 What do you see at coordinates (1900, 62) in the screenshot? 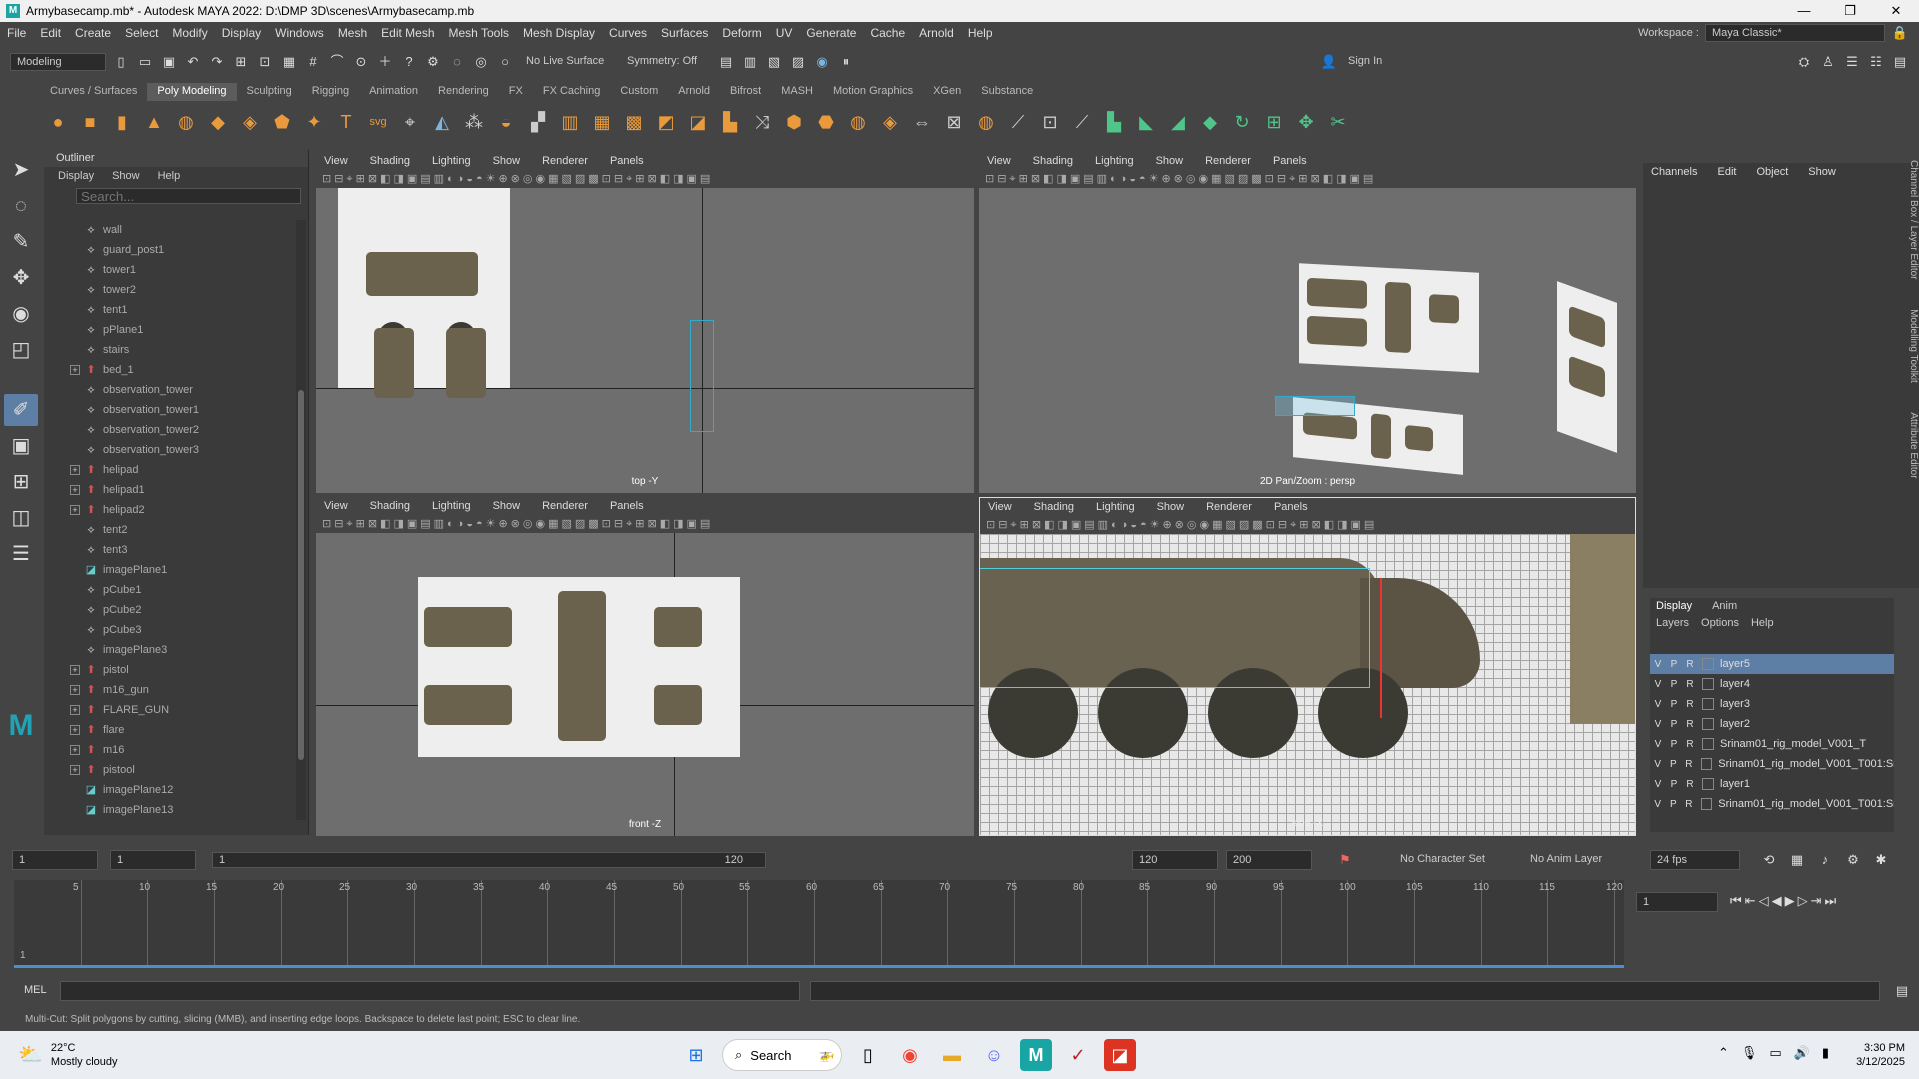
I see `channel-box-icon: ▤` at bounding box center [1900, 62].